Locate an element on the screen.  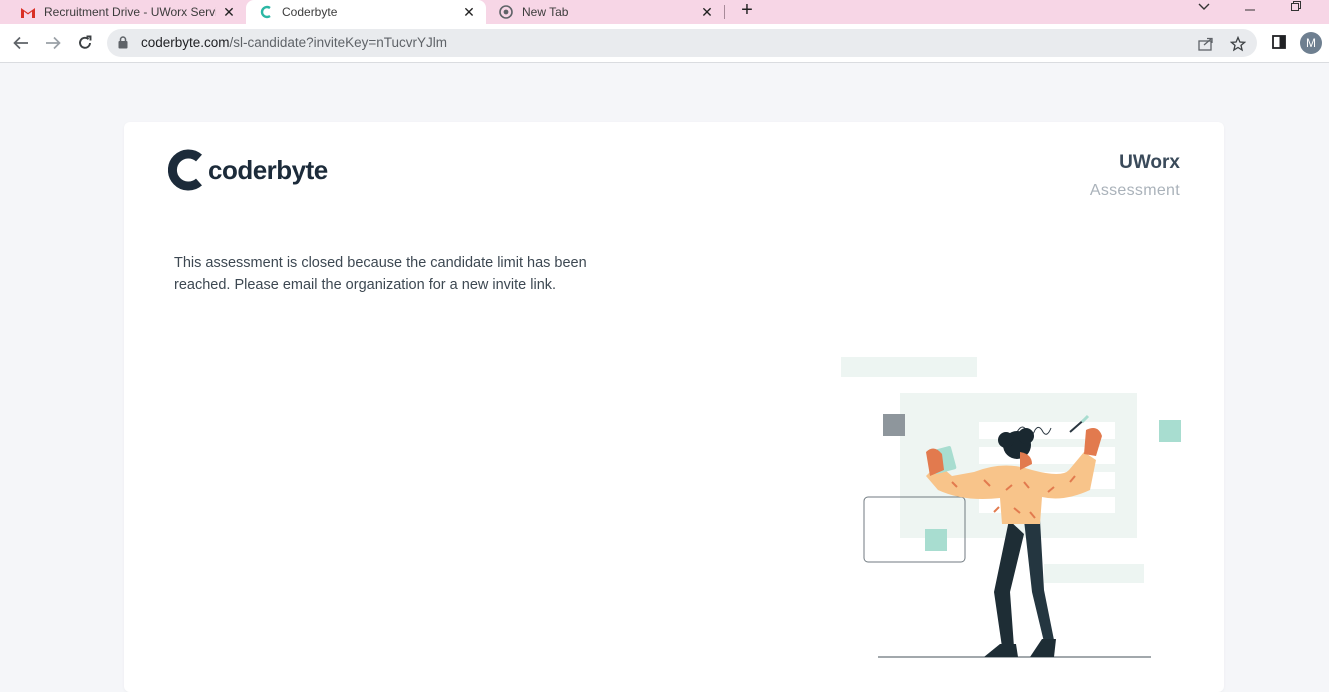
reload-icon is located at coordinates (85, 43).